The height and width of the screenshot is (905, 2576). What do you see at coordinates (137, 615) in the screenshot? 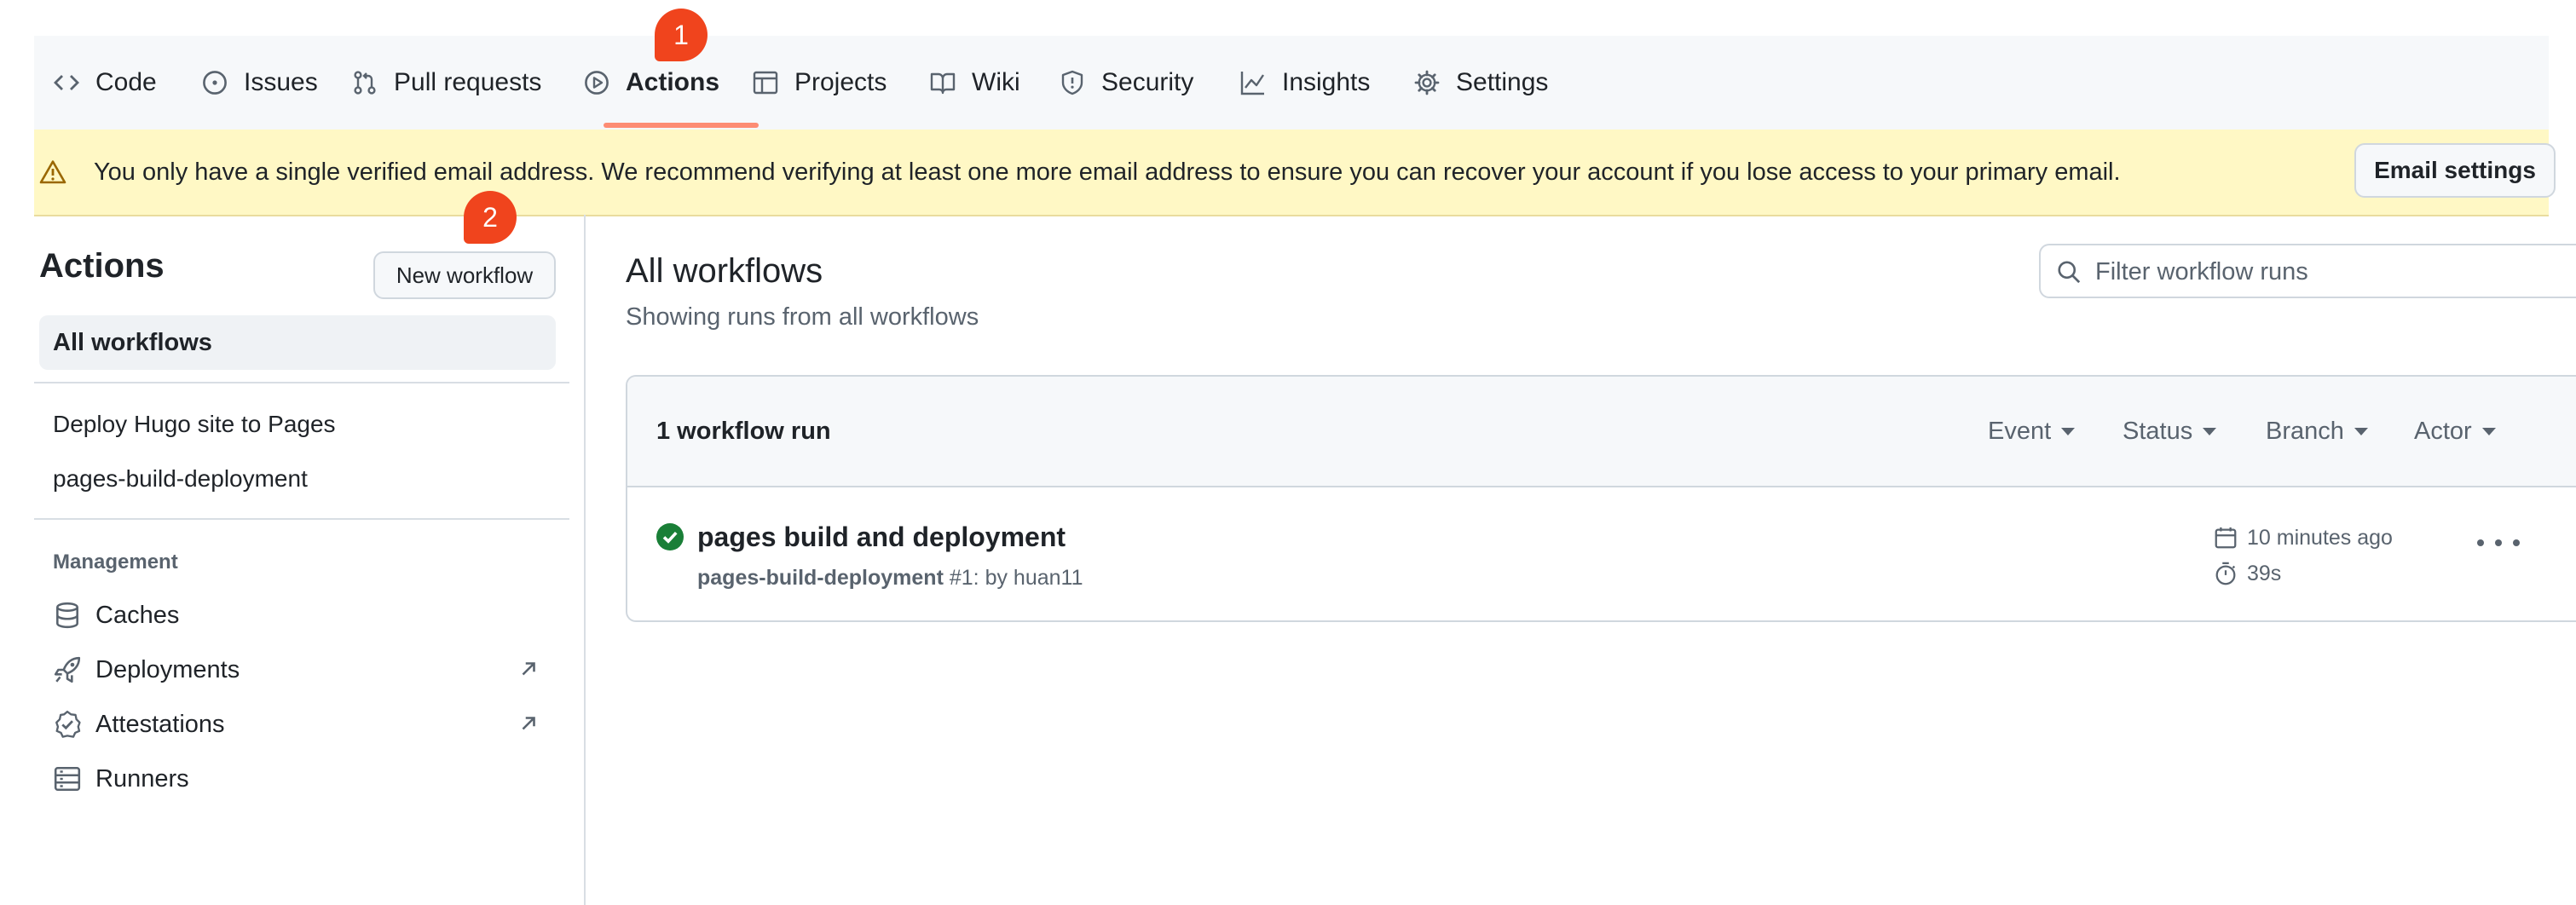
I see `sidebar-item-label: Caches` at bounding box center [137, 615].